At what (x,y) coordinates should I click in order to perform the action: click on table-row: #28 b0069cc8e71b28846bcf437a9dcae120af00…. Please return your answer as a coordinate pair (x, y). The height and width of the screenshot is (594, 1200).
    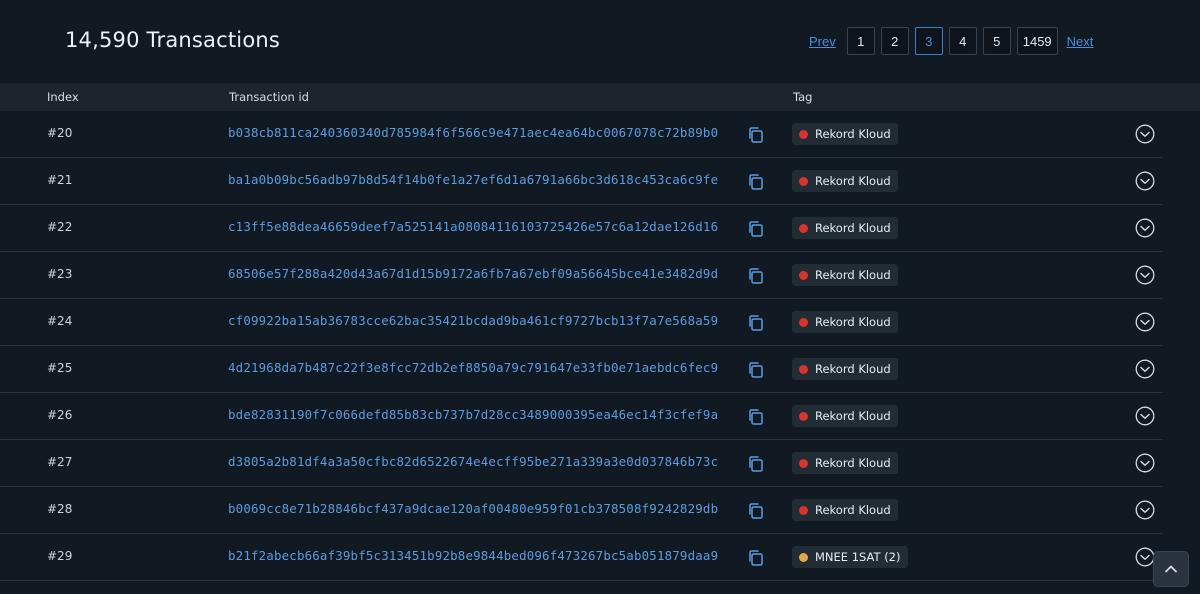
    Looking at the image, I should click on (581, 510).